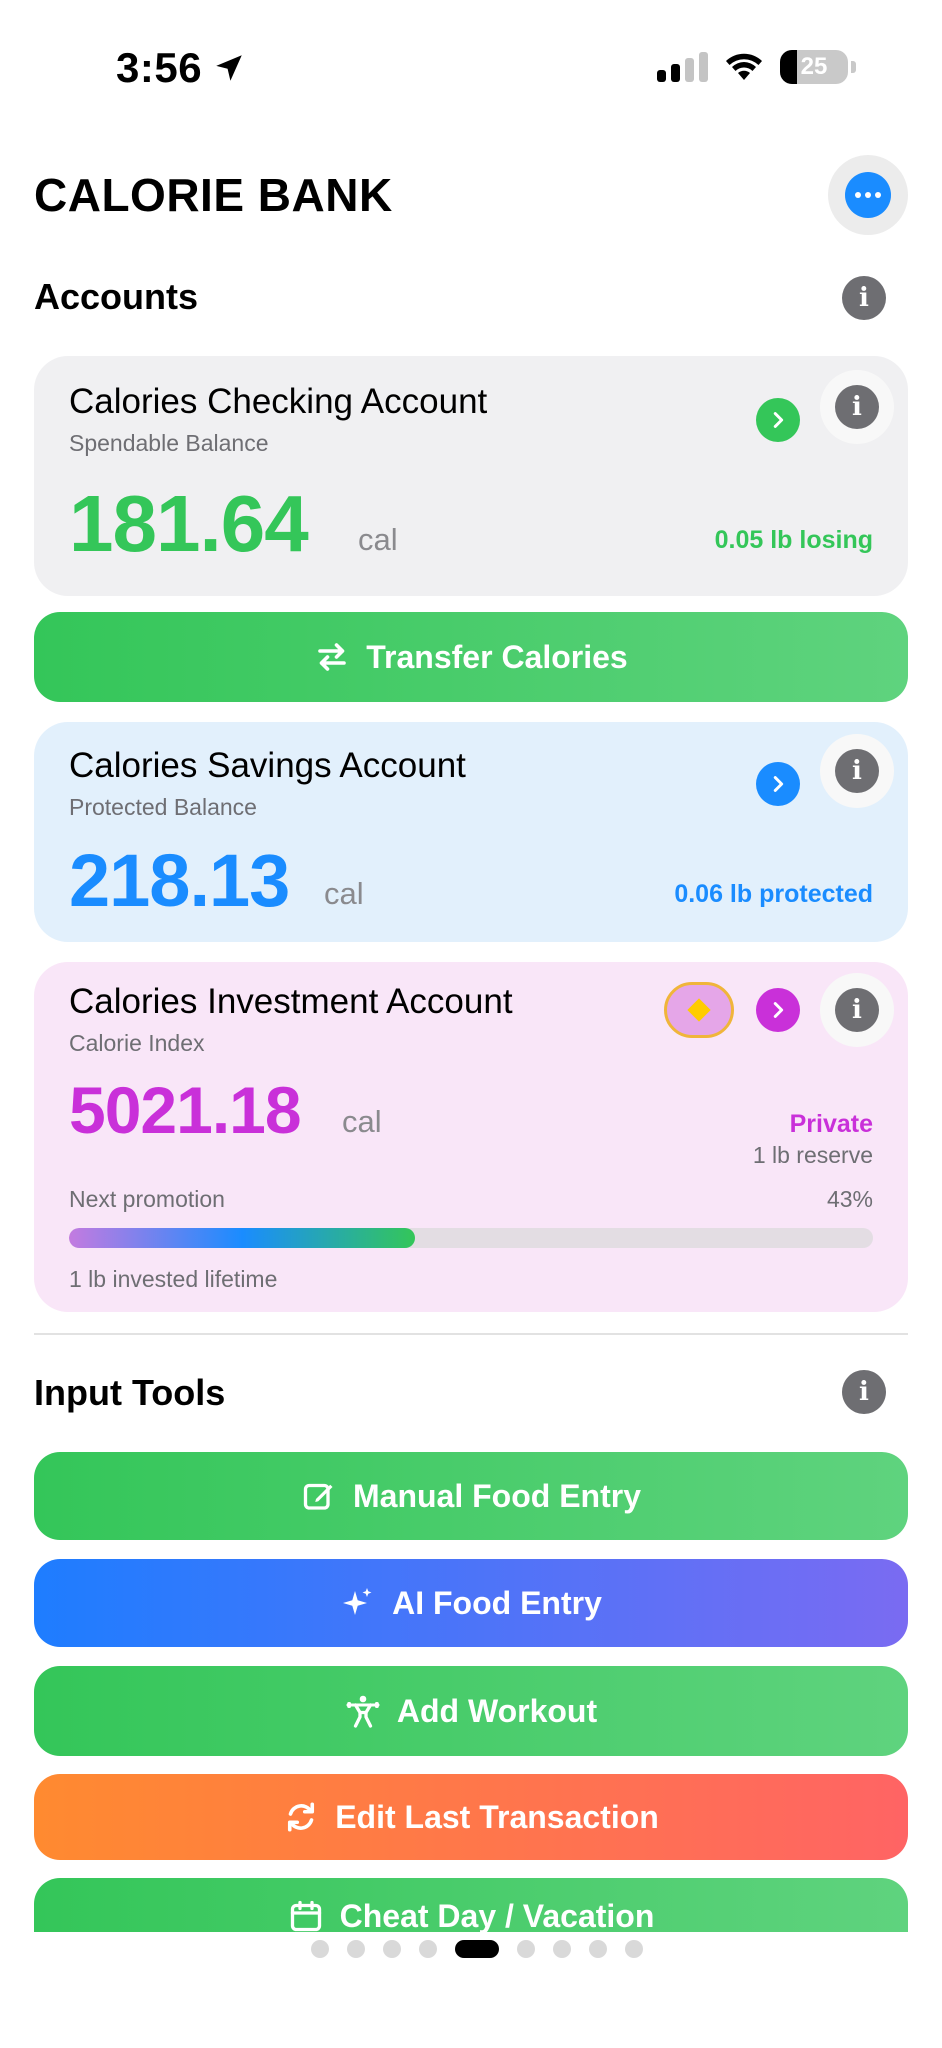 The image size is (942, 2048). I want to click on transfer-calories-button: Transfer Calories, so click(471, 657).